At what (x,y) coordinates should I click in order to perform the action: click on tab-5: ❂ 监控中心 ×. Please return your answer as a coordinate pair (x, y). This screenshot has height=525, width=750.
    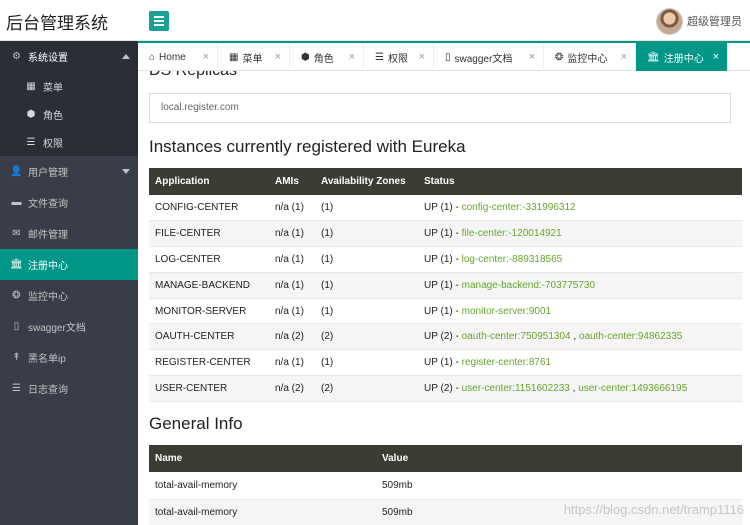
    Looking at the image, I should click on (590, 57).